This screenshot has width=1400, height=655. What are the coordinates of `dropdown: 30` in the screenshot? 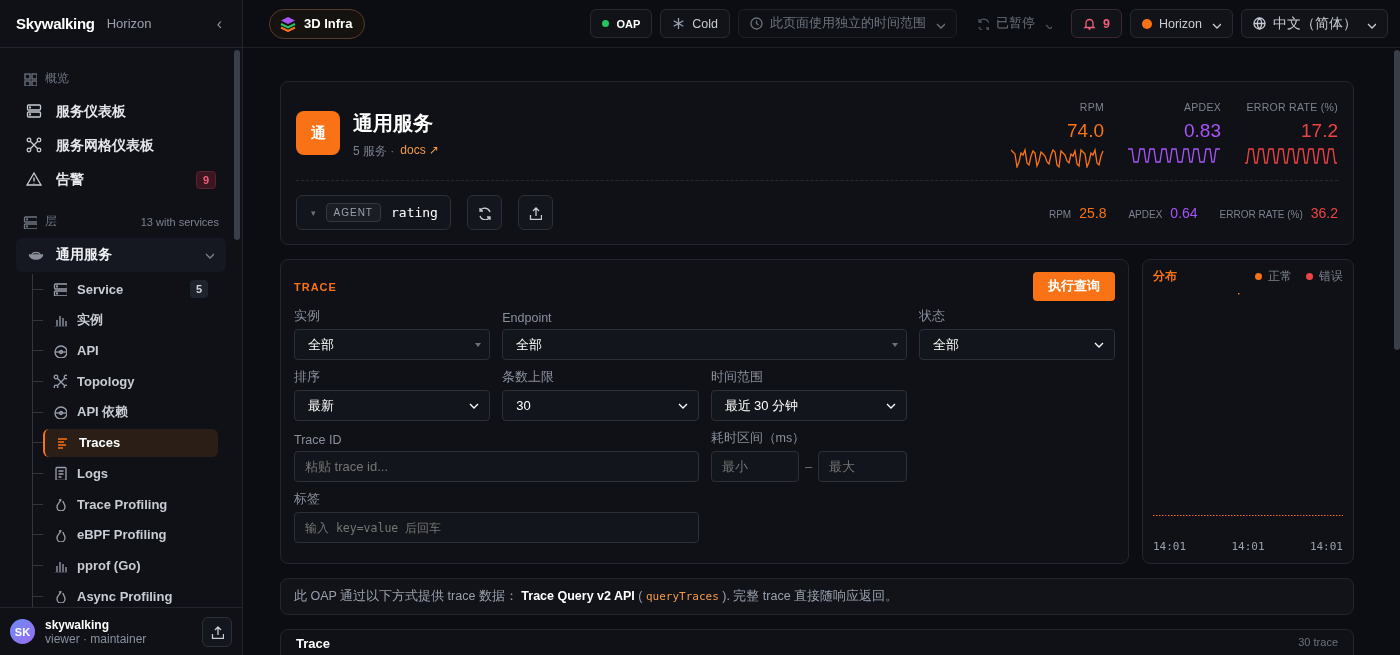 It's located at (600, 405).